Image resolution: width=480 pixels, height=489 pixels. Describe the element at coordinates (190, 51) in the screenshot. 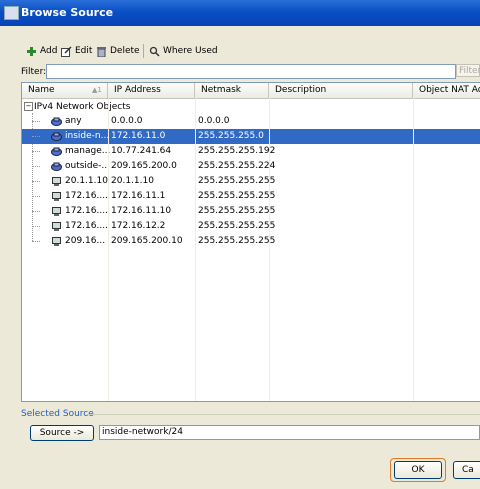

I see `where-used-label: Where Used` at that location.